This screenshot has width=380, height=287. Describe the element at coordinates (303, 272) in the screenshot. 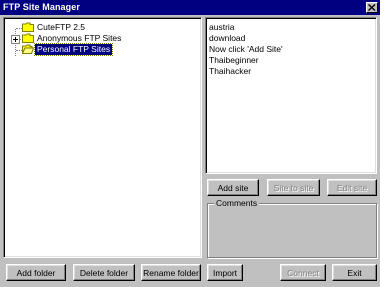

I see `connect-button: Connect` at that location.